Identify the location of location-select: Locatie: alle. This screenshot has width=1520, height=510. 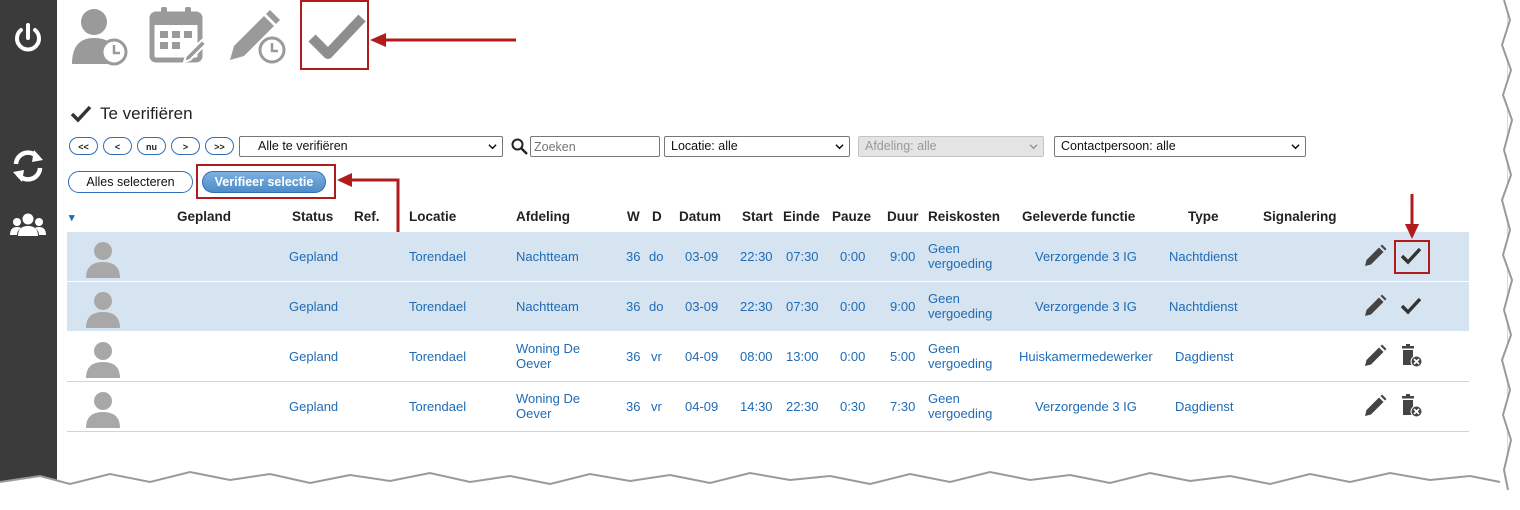
(757, 146).